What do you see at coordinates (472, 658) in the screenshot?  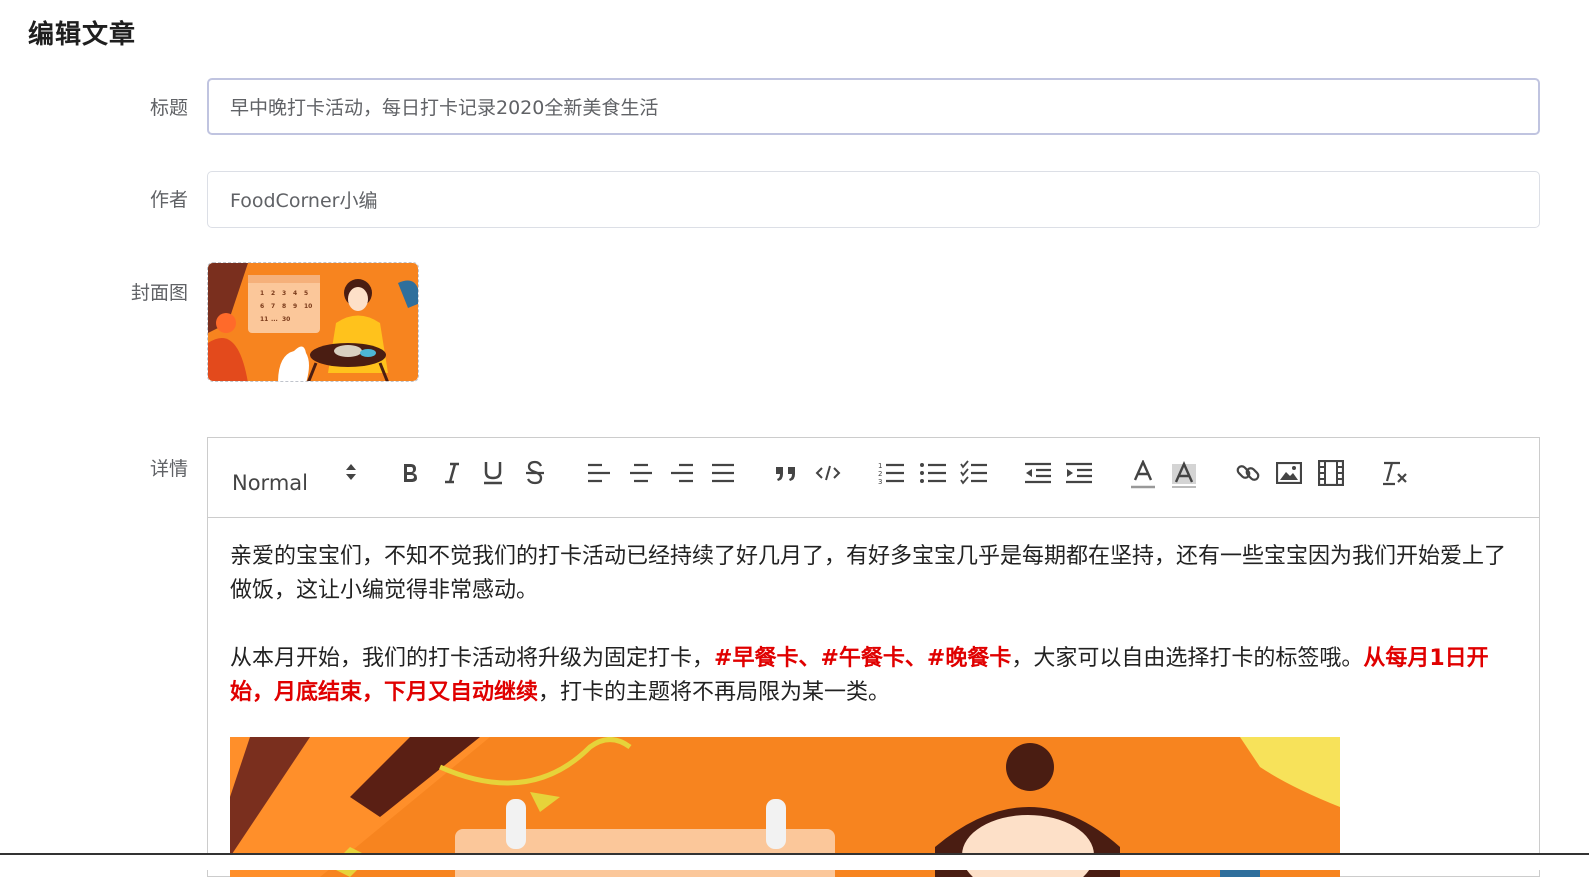 I see `rules-text-a: 从本月开始，我们的打卡活动将升级为固定打卡，` at bounding box center [472, 658].